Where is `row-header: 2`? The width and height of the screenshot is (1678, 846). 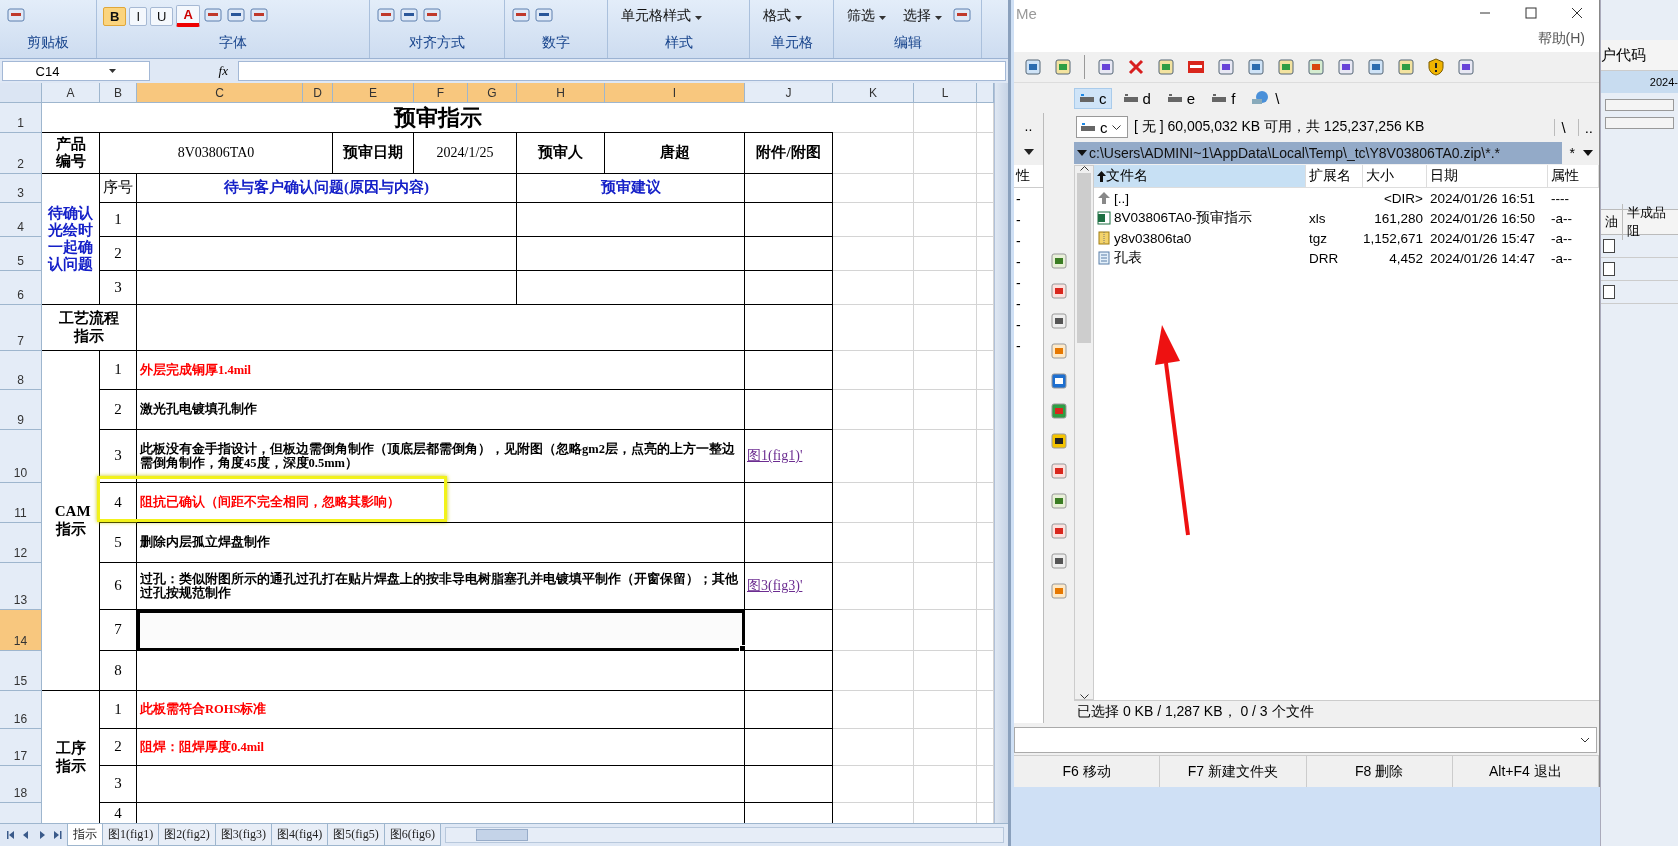
row-header: 2 is located at coordinates (21, 153).